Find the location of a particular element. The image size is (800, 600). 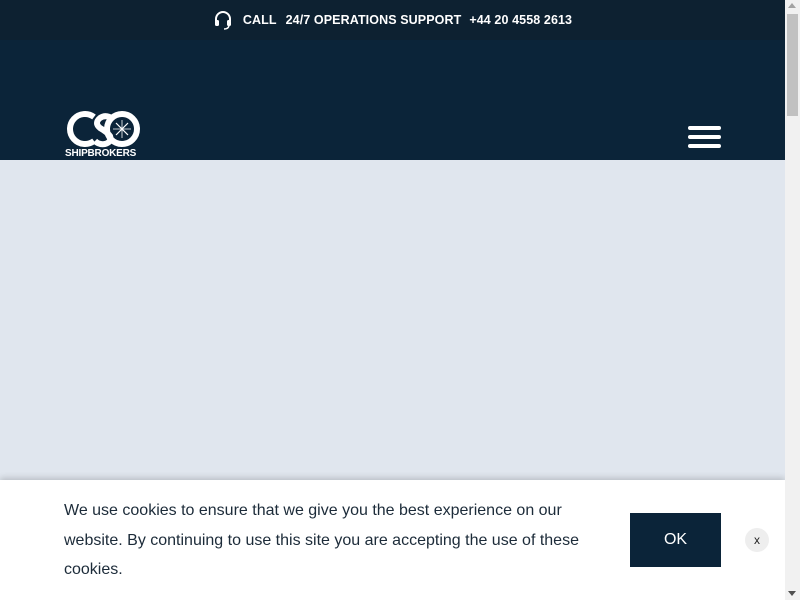

page-scrollbar is located at coordinates (792, 300).